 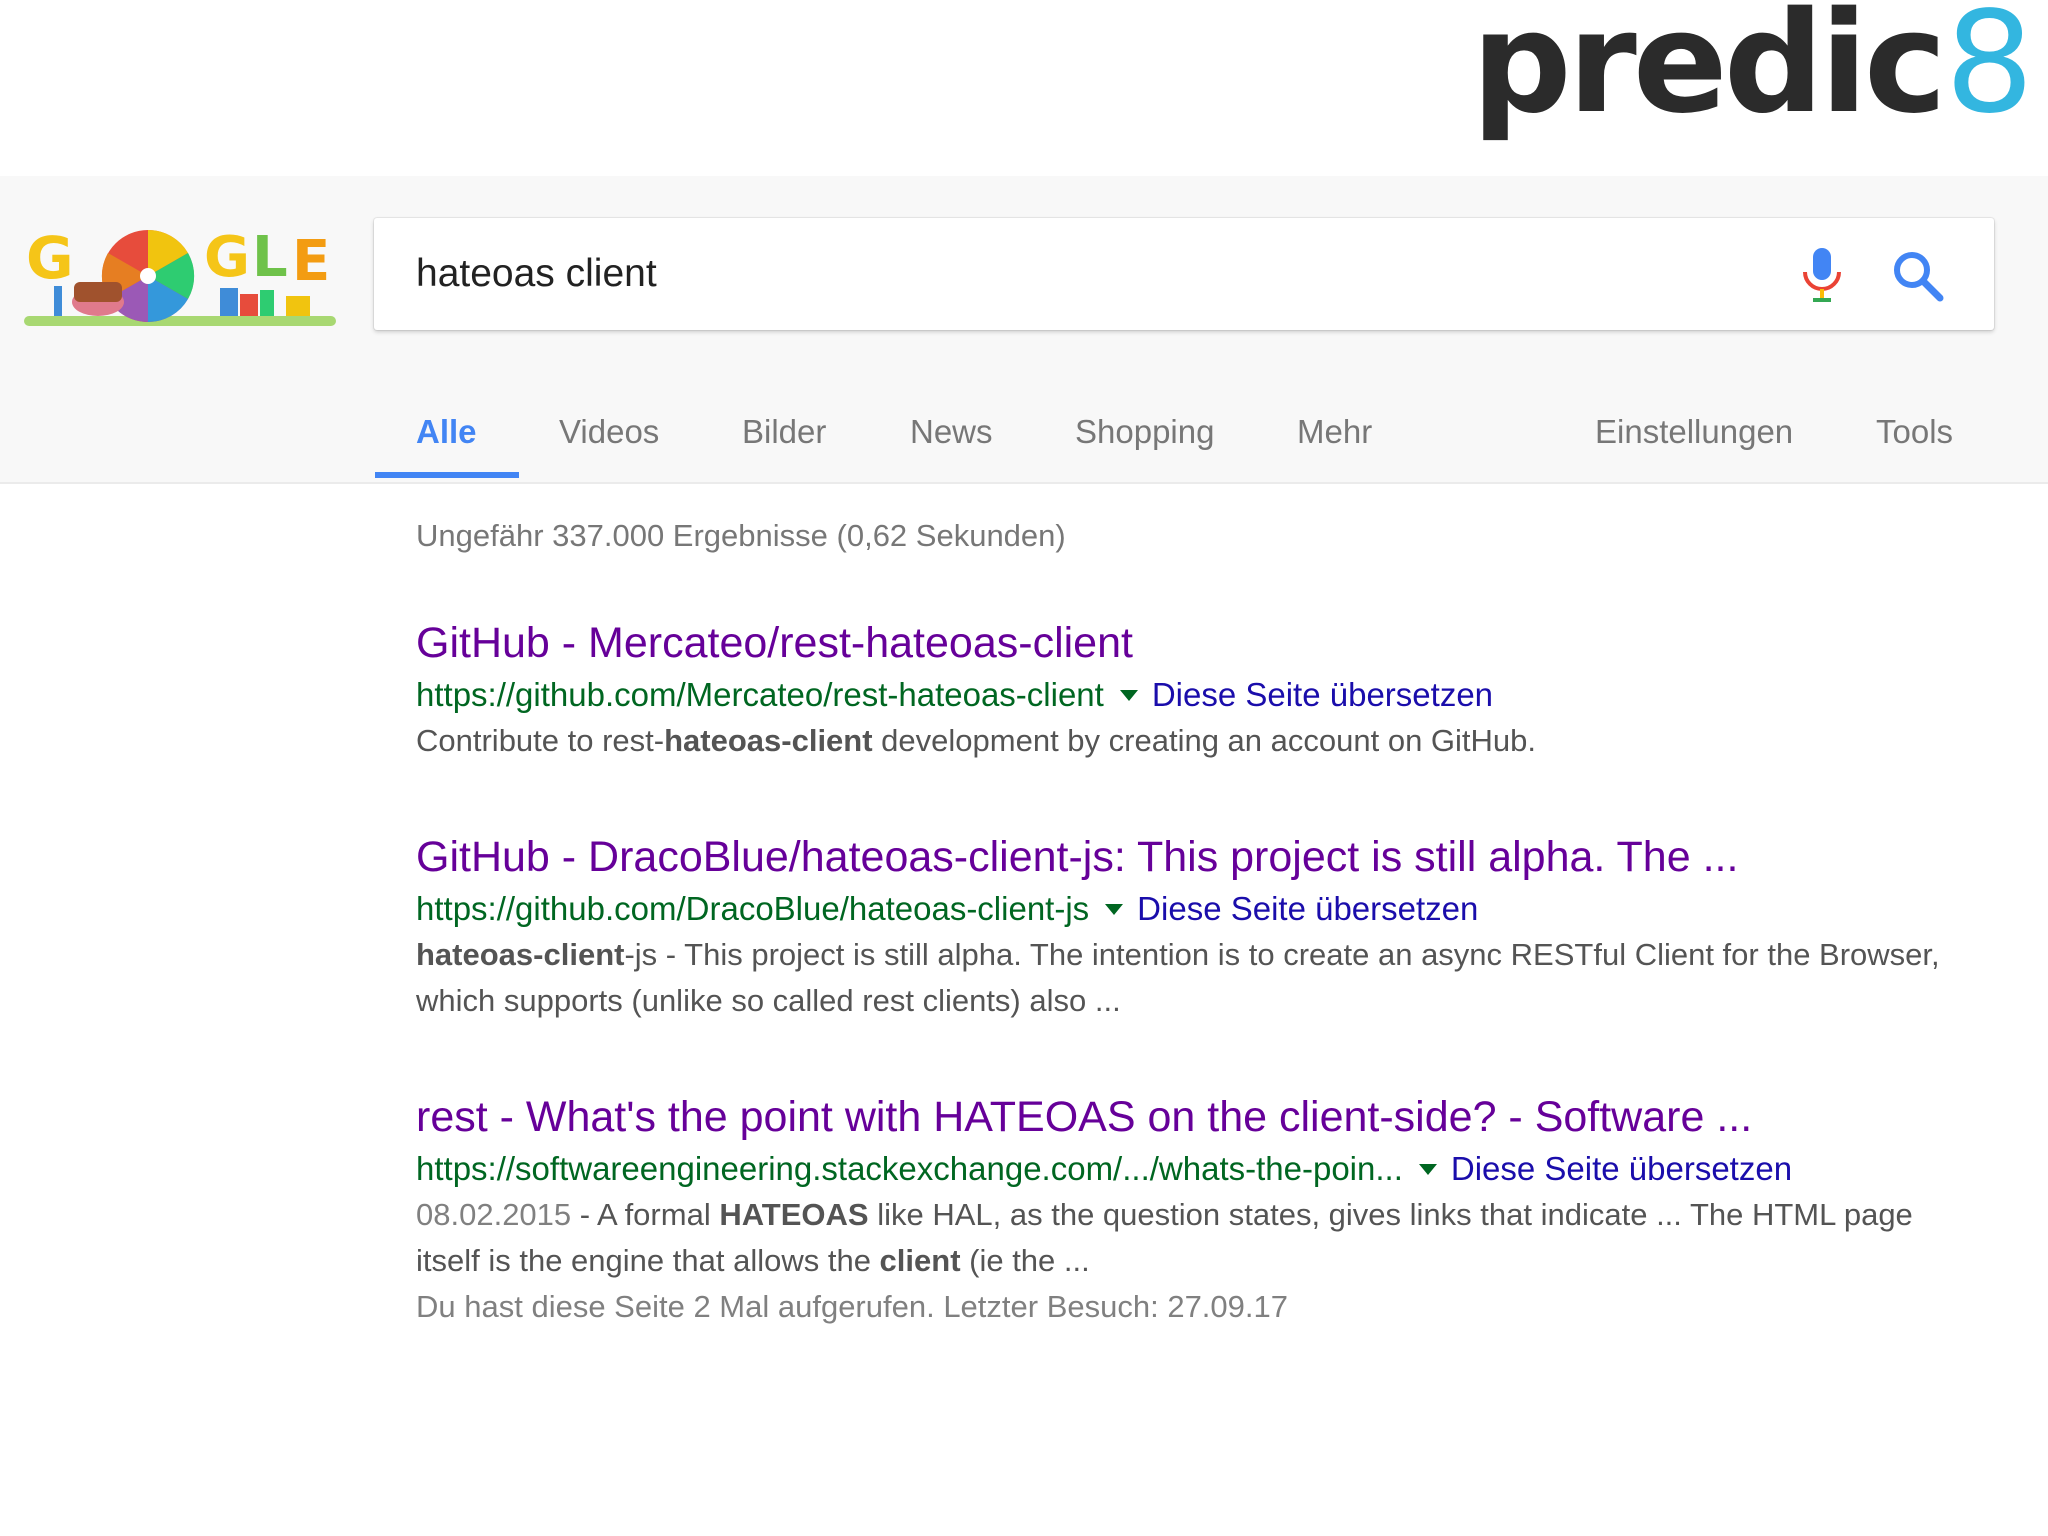 What do you see at coordinates (1334, 432) in the screenshot?
I see `tab-mehr: Mehr` at bounding box center [1334, 432].